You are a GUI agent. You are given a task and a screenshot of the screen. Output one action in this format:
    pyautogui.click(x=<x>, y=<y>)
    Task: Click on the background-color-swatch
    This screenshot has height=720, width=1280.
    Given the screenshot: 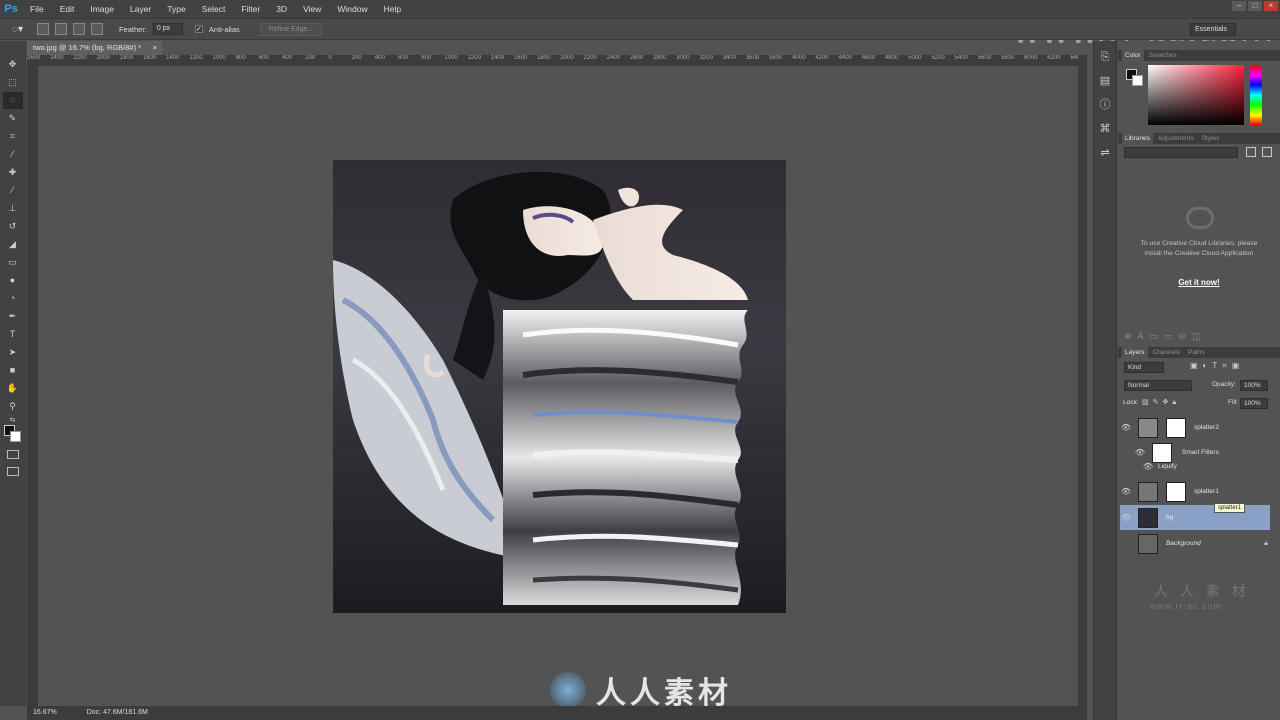 What is the action you would take?
    pyautogui.click(x=15, y=436)
    